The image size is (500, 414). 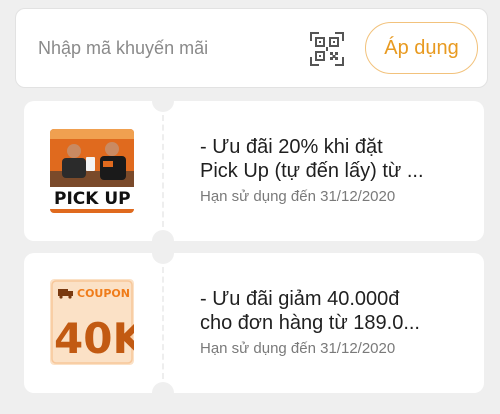 What do you see at coordinates (163, 48) in the screenshot?
I see `promo-code-input` at bounding box center [163, 48].